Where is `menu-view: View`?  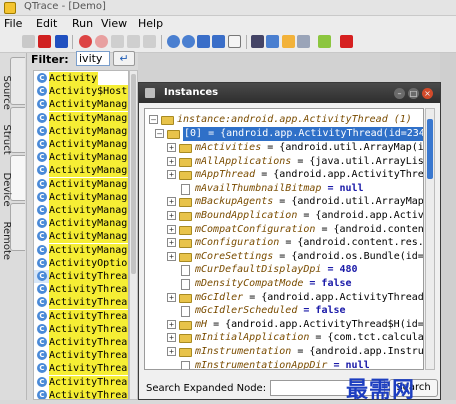 menu-view: View is located at coordinates (114, 23).